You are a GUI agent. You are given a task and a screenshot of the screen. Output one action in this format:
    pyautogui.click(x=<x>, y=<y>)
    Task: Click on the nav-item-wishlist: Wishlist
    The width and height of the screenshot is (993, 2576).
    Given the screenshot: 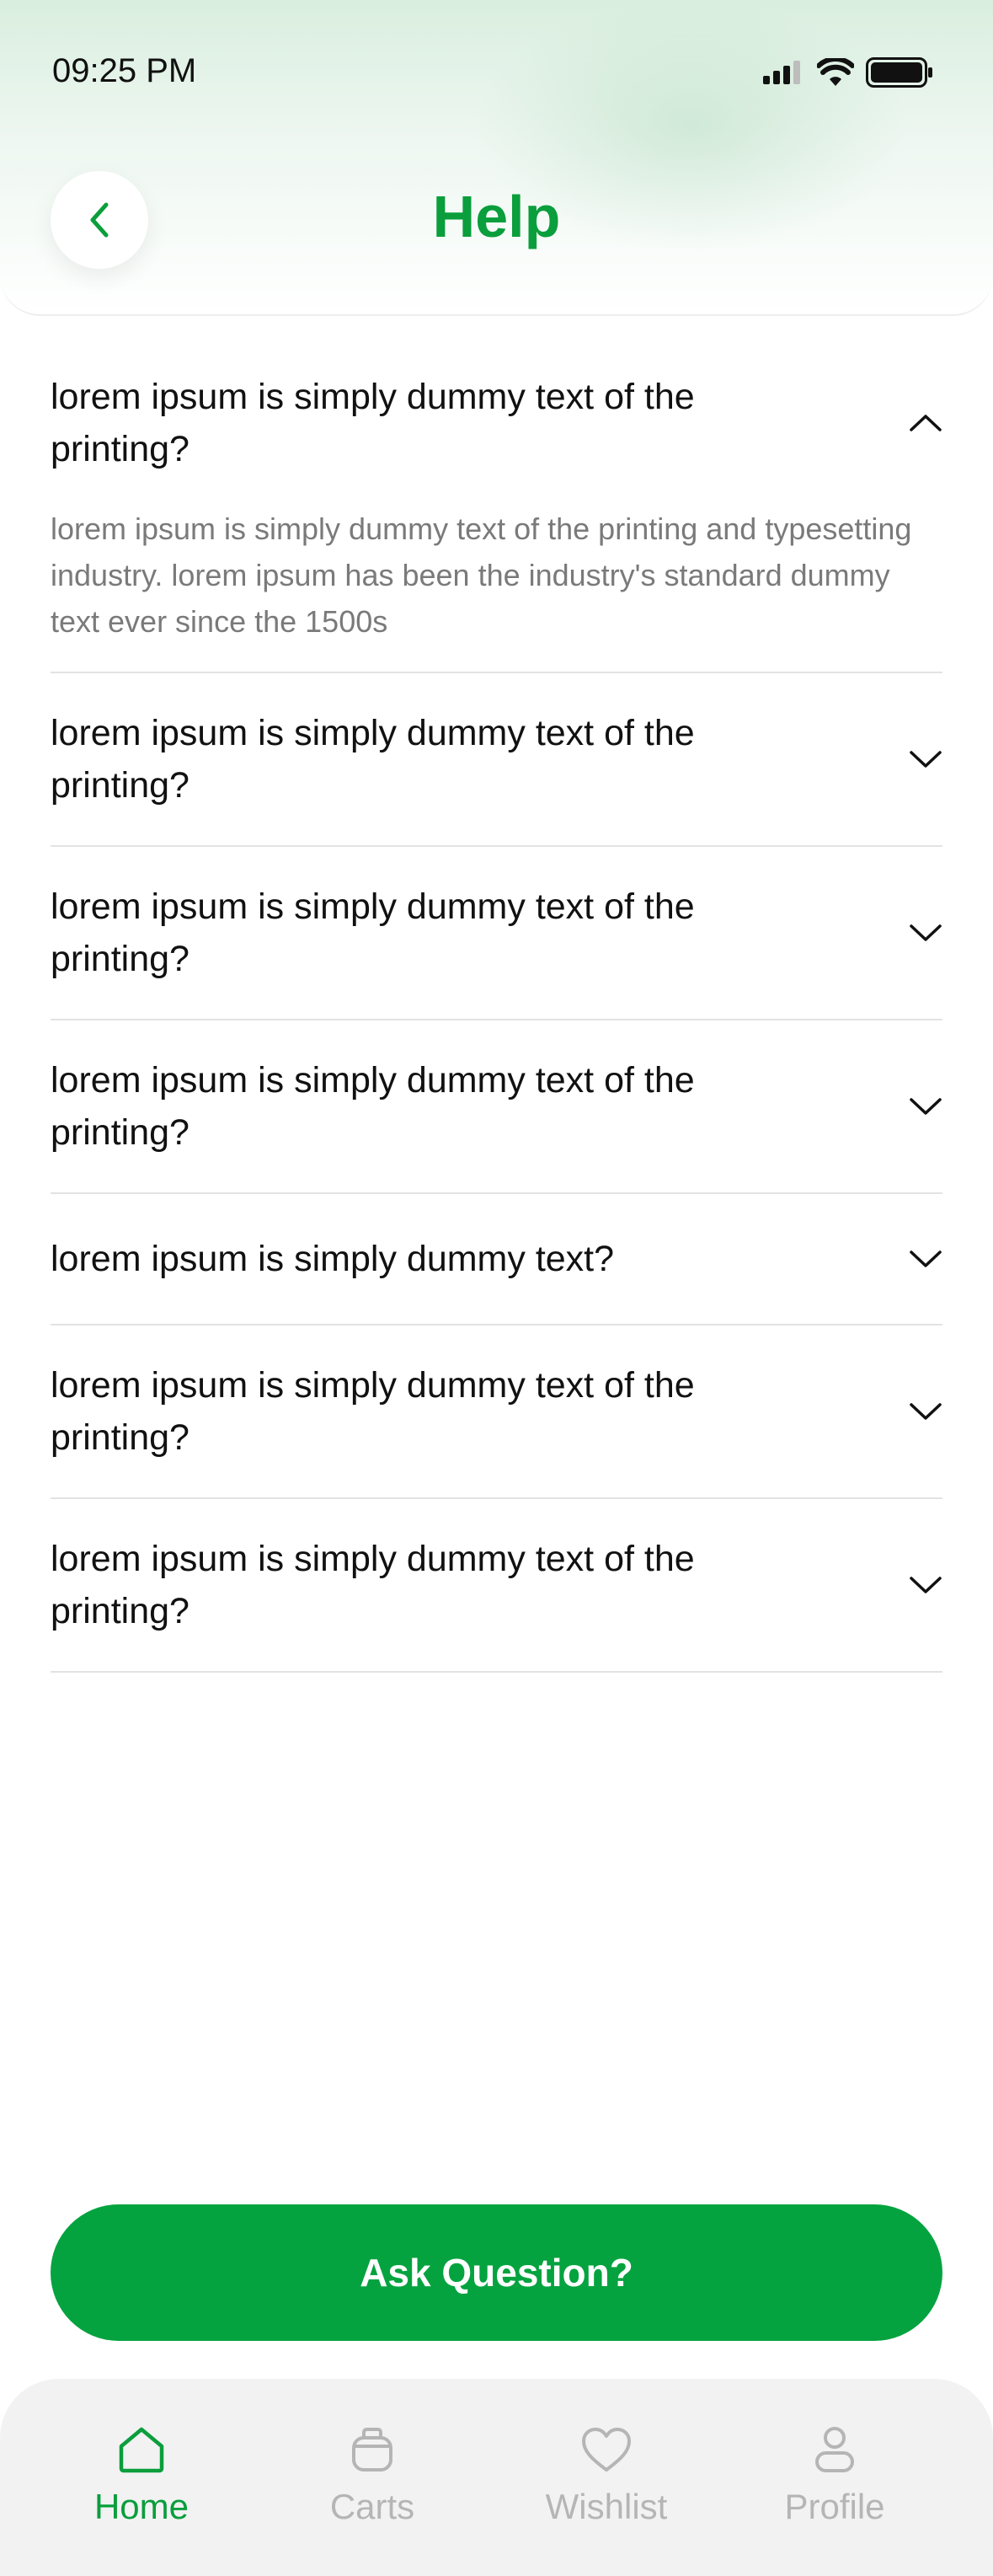 What is the action you would take?
    pyautogui.click(x=606, y=2482)
    